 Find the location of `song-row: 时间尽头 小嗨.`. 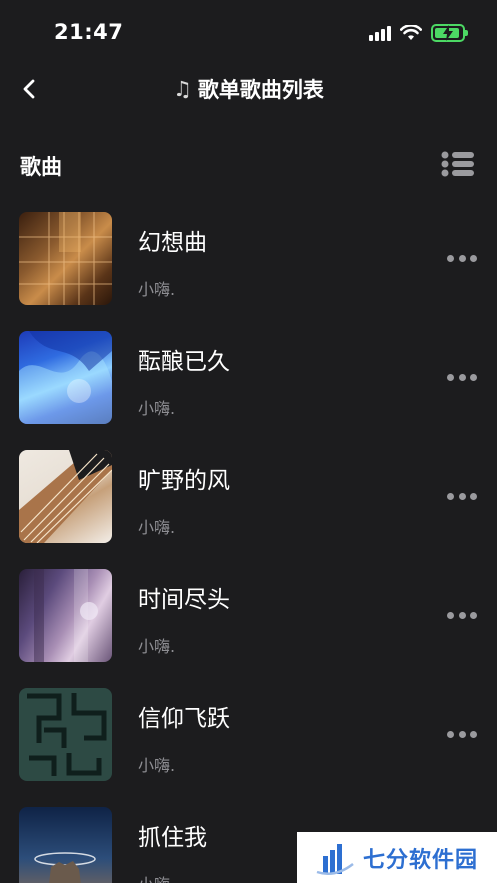

song-row: 时间尽头 小嗨. is located at coordinates (248, 628).